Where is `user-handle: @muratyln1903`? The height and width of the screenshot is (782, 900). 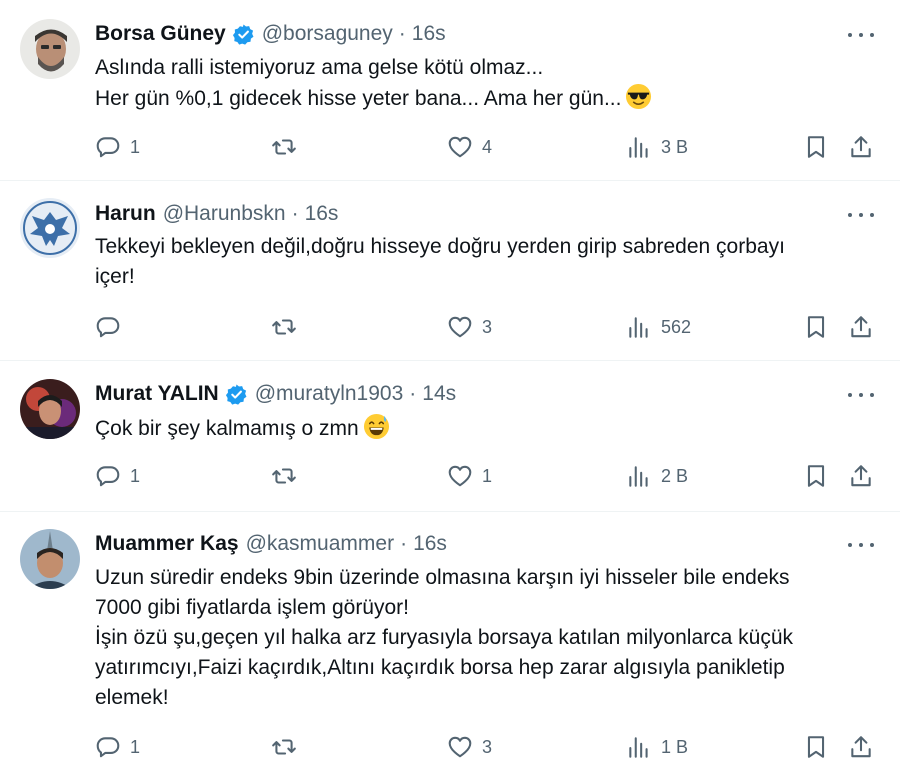
user-handle: @muratyln1903 is located at coordinates (329, 394).